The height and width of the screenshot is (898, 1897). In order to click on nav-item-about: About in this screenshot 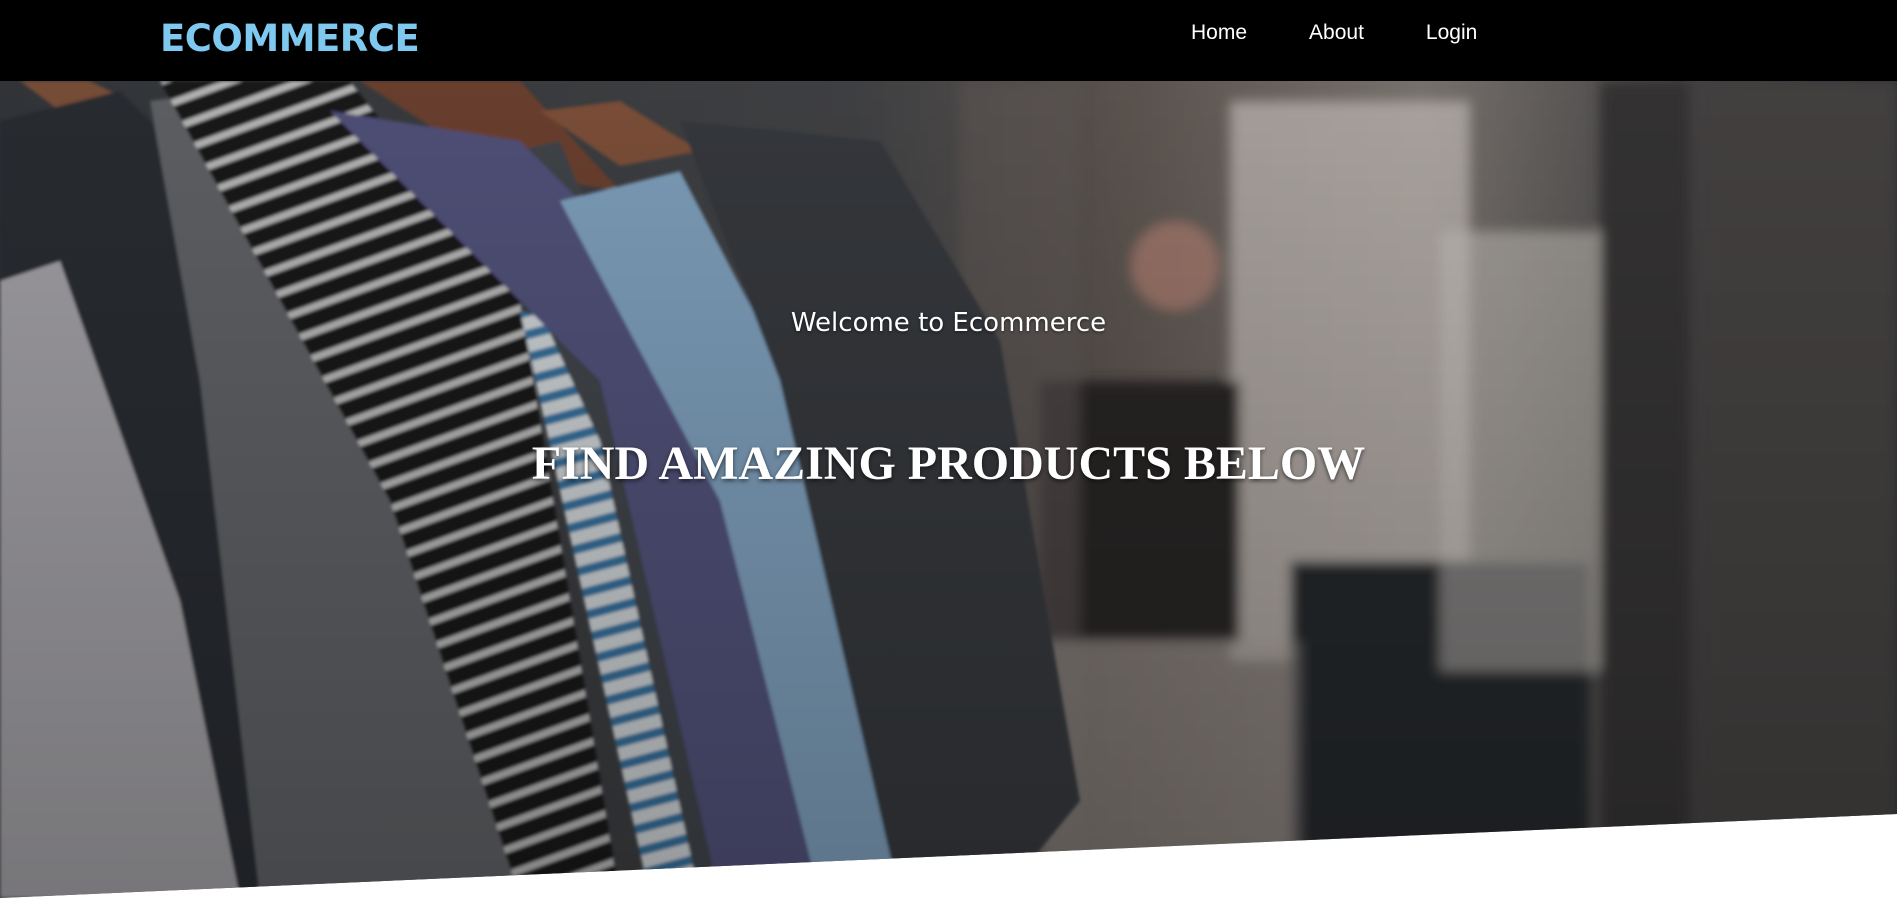, I will do `click(1336, 33)`.